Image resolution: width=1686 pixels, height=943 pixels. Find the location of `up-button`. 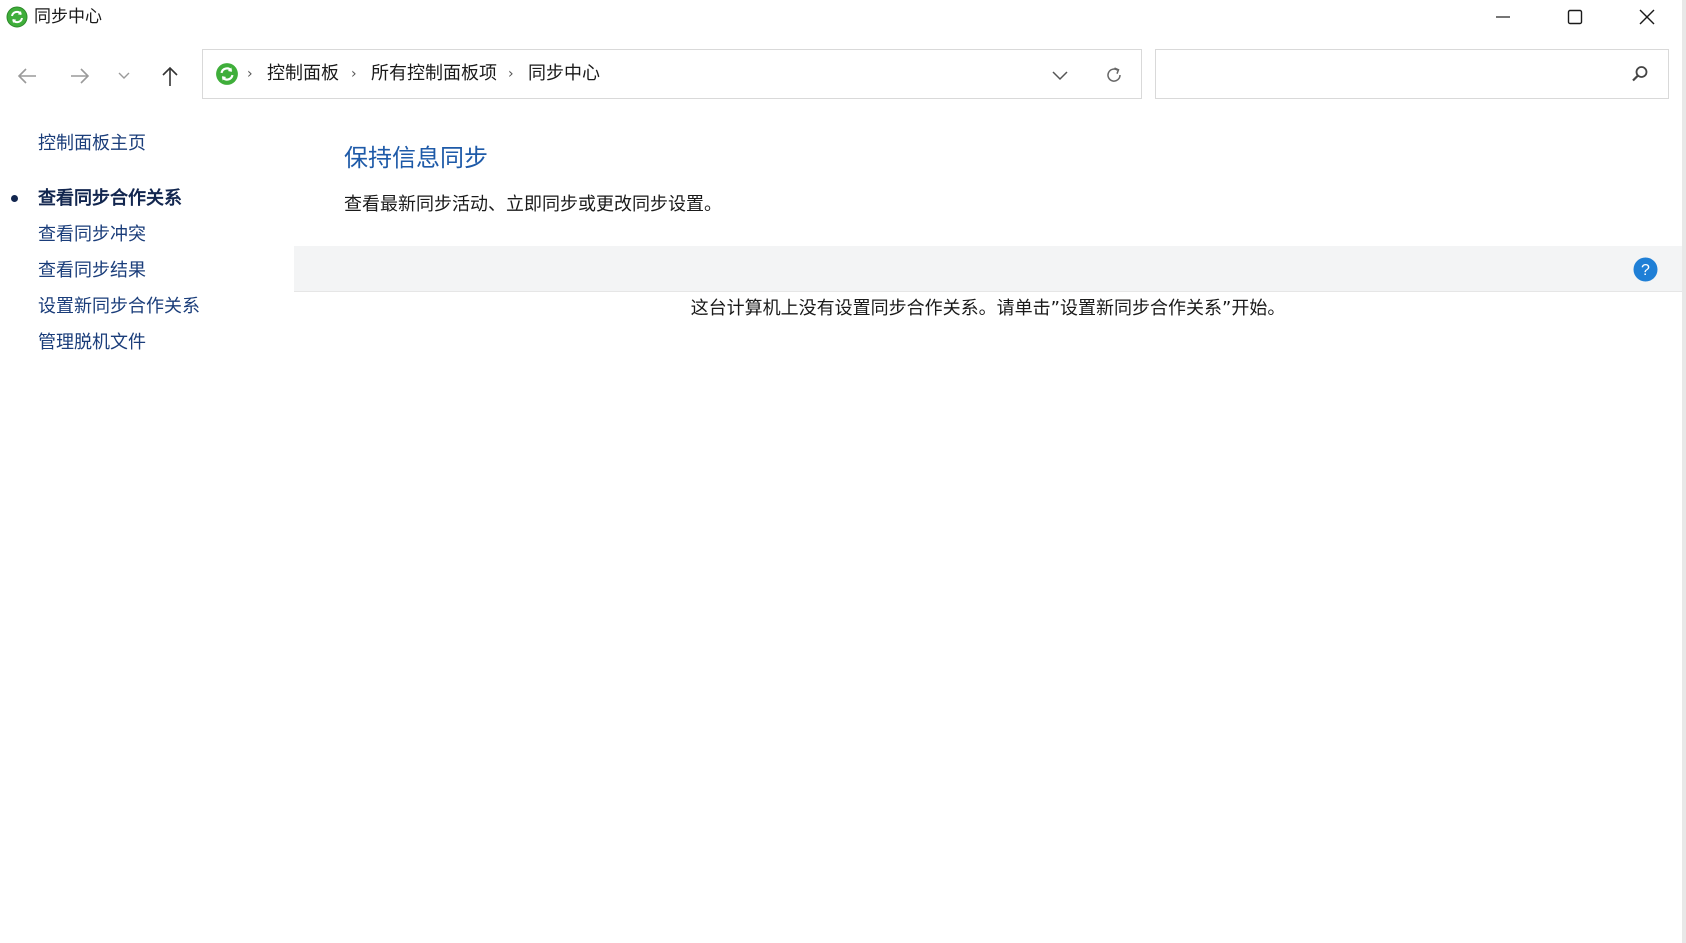

up-button is located at coordinates (170, 76).